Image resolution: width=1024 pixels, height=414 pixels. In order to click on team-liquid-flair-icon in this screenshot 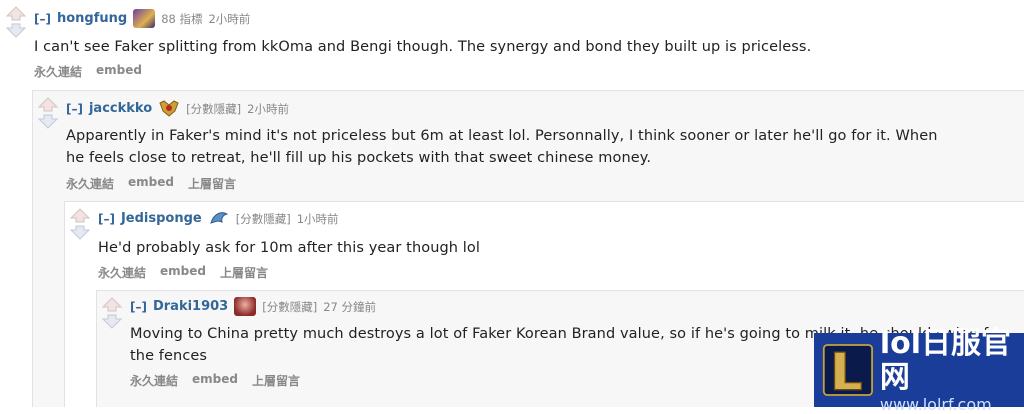, I will do `click(219, 218)`.